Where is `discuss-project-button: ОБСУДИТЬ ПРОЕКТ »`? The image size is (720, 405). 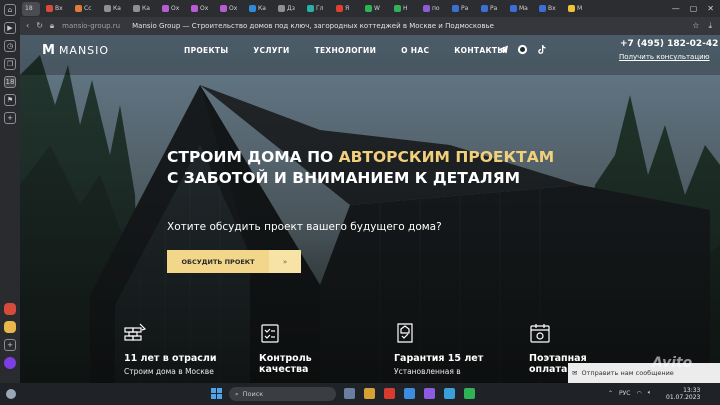 discuss-project-button: ОБСУДИТЬ ПРОЕКТ » is located at coordinates (234, 261).